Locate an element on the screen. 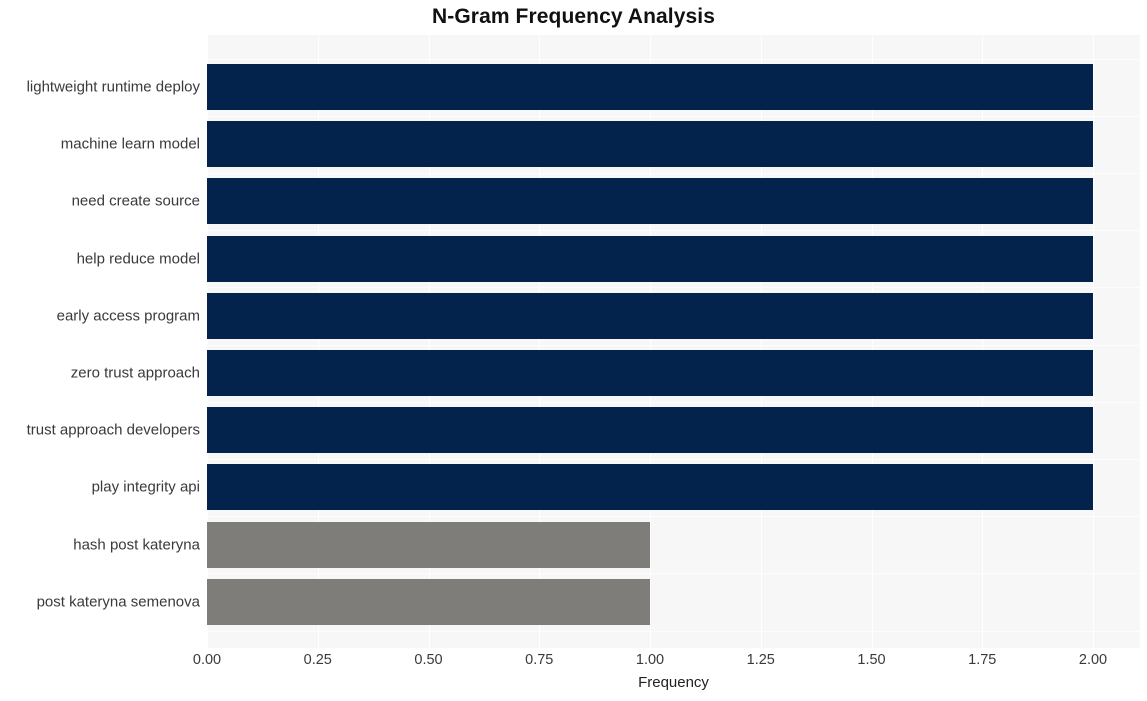  x-axis-tick-label: 0.00 is located at coordinates (207, 660).